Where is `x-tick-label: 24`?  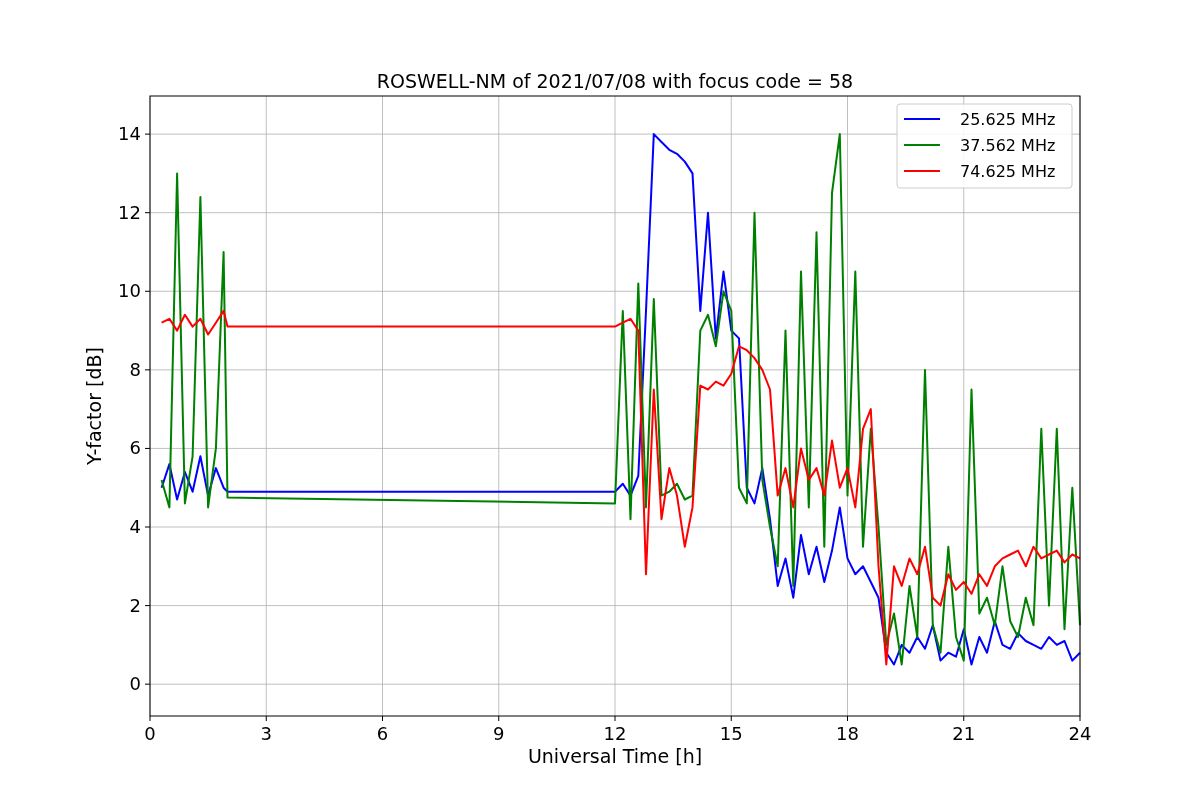
x-tick-label: 24 is located at coordinates (1080, 733).